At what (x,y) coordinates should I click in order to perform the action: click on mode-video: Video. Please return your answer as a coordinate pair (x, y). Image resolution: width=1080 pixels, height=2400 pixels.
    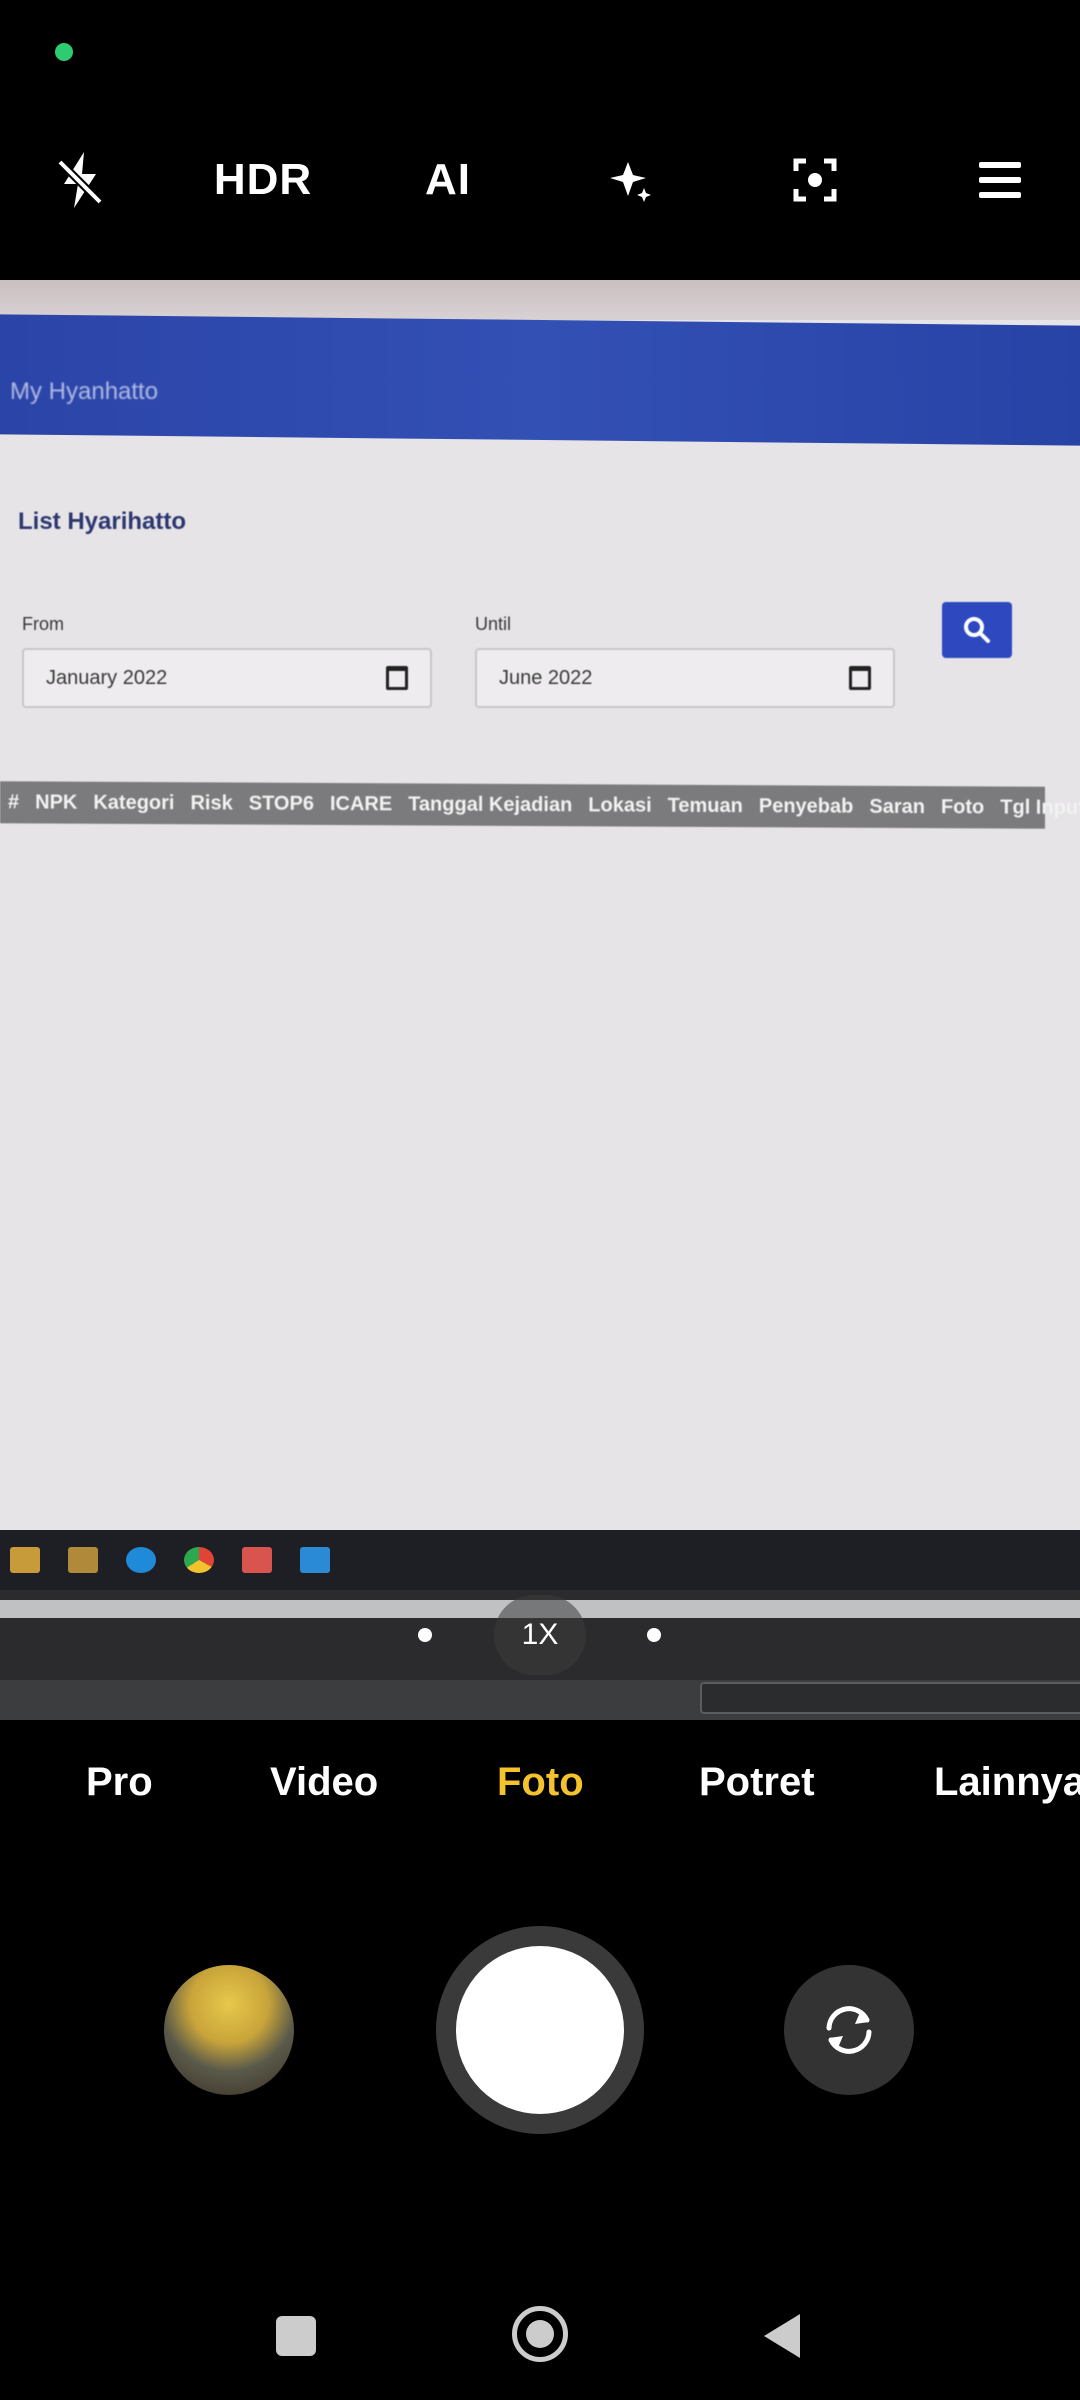
    Looking at the image, I should click on (324, 1782).